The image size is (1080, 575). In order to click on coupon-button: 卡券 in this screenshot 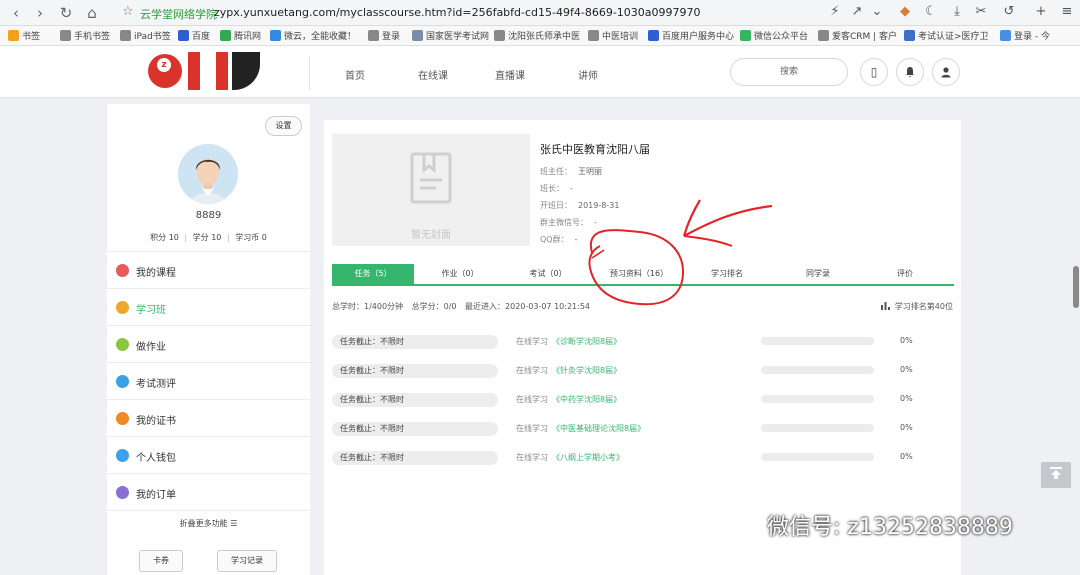, I will do `click(161, 561)`.